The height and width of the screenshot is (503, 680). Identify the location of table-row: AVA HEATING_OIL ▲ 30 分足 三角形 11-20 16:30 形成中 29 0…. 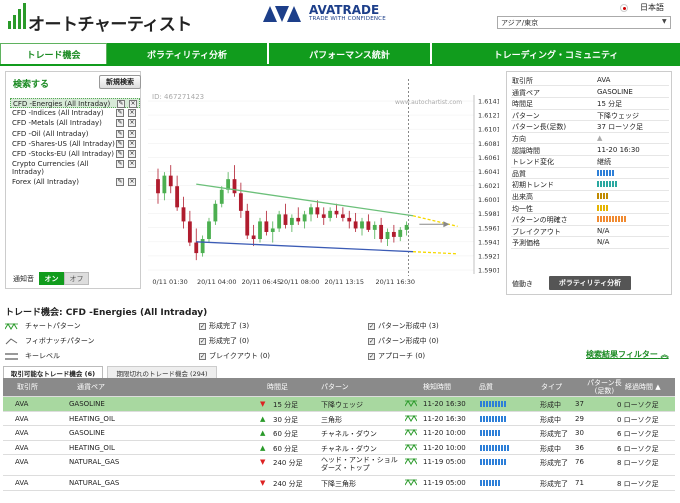
(339, 419).